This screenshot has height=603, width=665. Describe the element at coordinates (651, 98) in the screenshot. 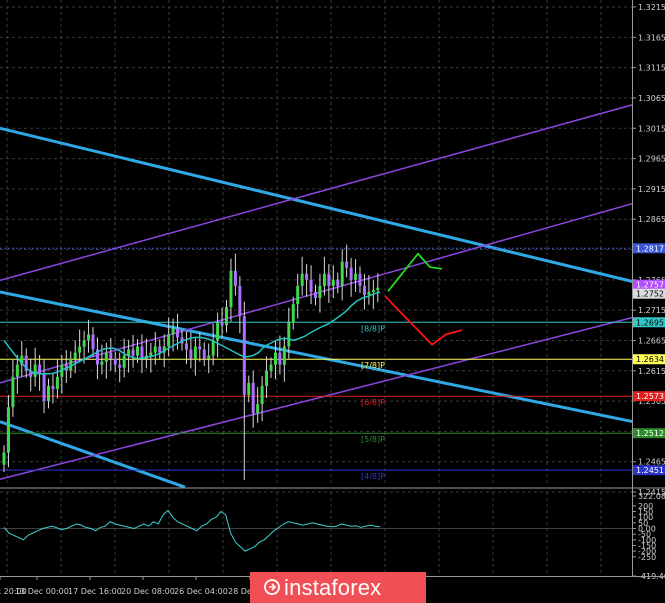

I see `price-tick-label-3: 1.3065` at that location.